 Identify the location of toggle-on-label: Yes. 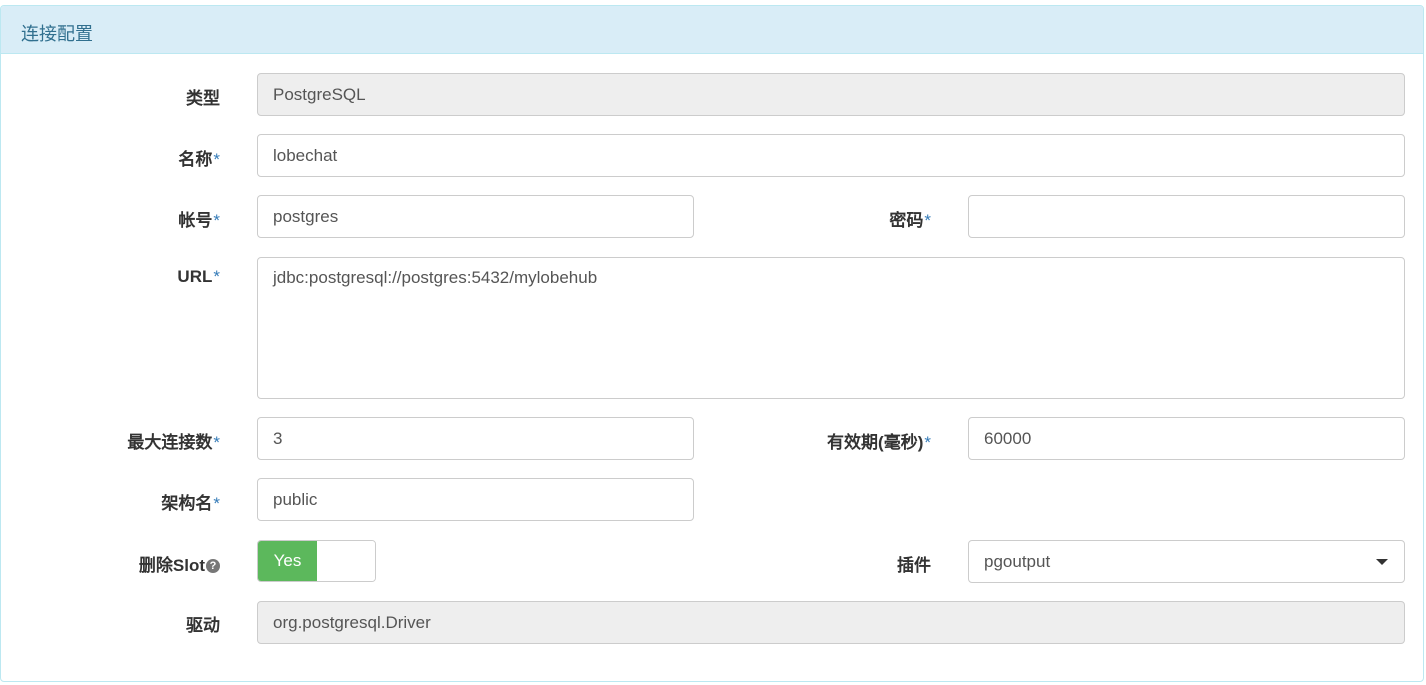
(287, 561).